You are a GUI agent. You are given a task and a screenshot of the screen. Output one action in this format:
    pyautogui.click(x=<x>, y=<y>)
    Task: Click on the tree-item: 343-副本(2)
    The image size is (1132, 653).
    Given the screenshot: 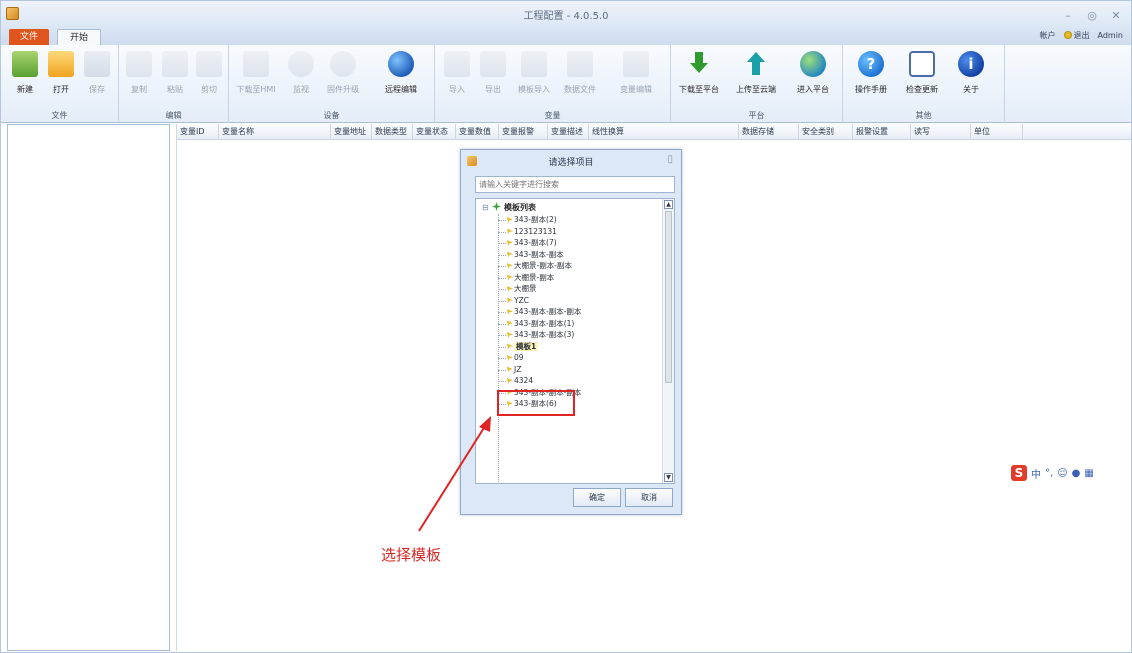 What is the action you would take?
    pyautogui.click(x=578, y=220)
    